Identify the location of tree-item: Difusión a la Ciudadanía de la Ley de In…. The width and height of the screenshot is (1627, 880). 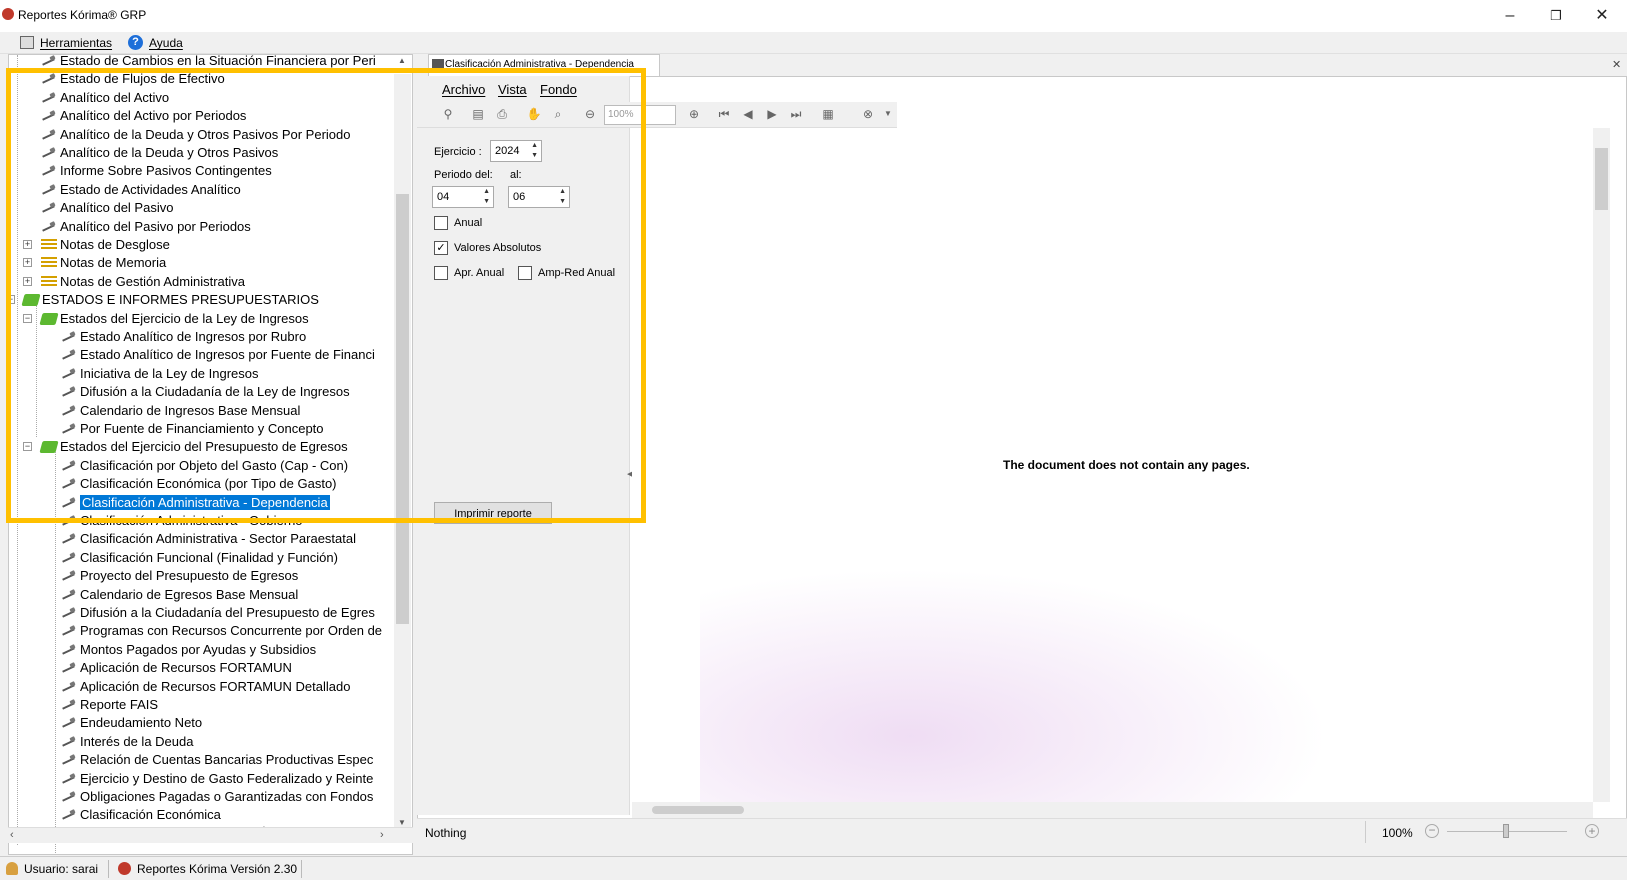
(205, 392).